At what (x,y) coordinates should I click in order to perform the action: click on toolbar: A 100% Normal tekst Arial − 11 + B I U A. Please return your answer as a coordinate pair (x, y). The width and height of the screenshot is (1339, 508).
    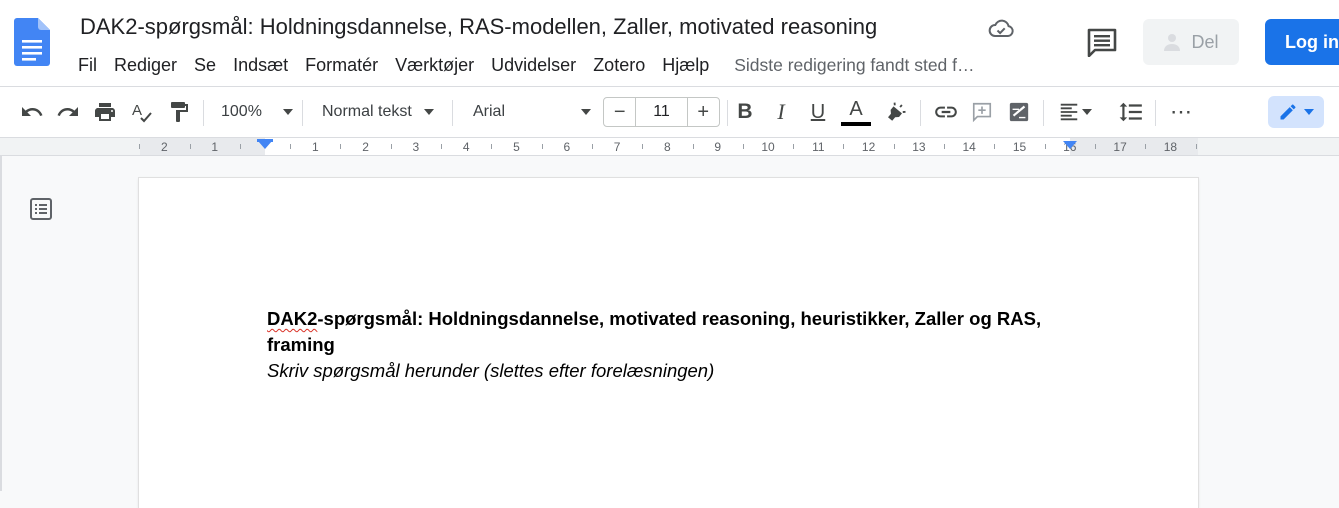
    Looking at the image, I should click on (669, 112).